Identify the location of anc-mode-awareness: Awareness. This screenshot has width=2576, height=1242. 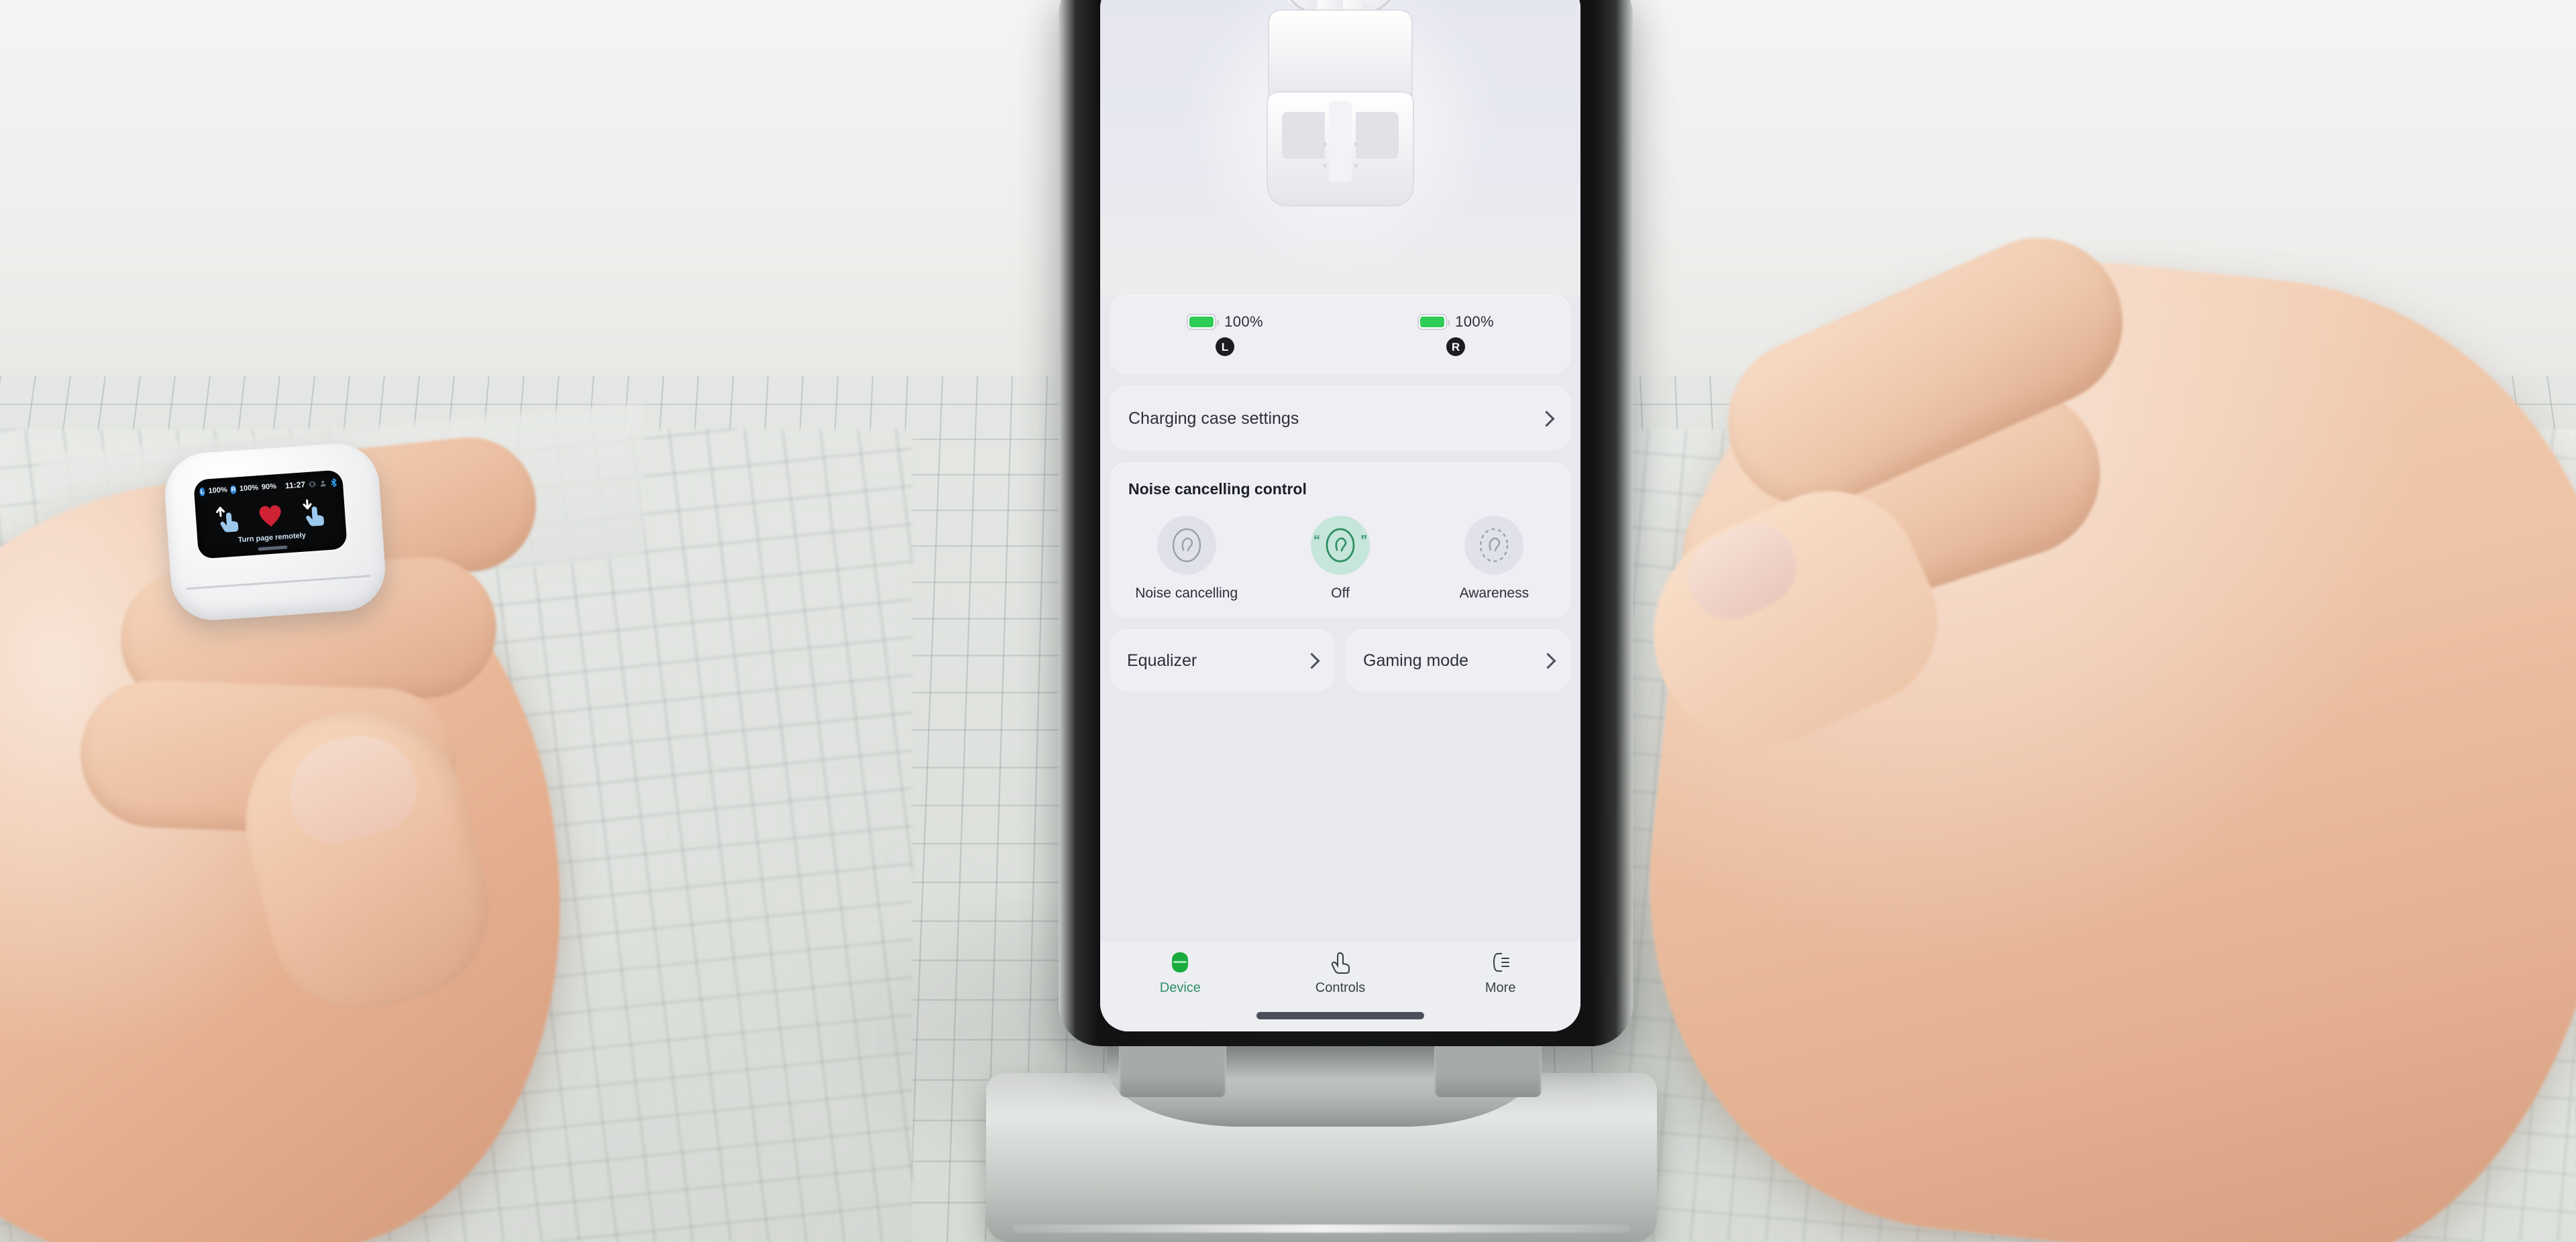
(1494, 559).